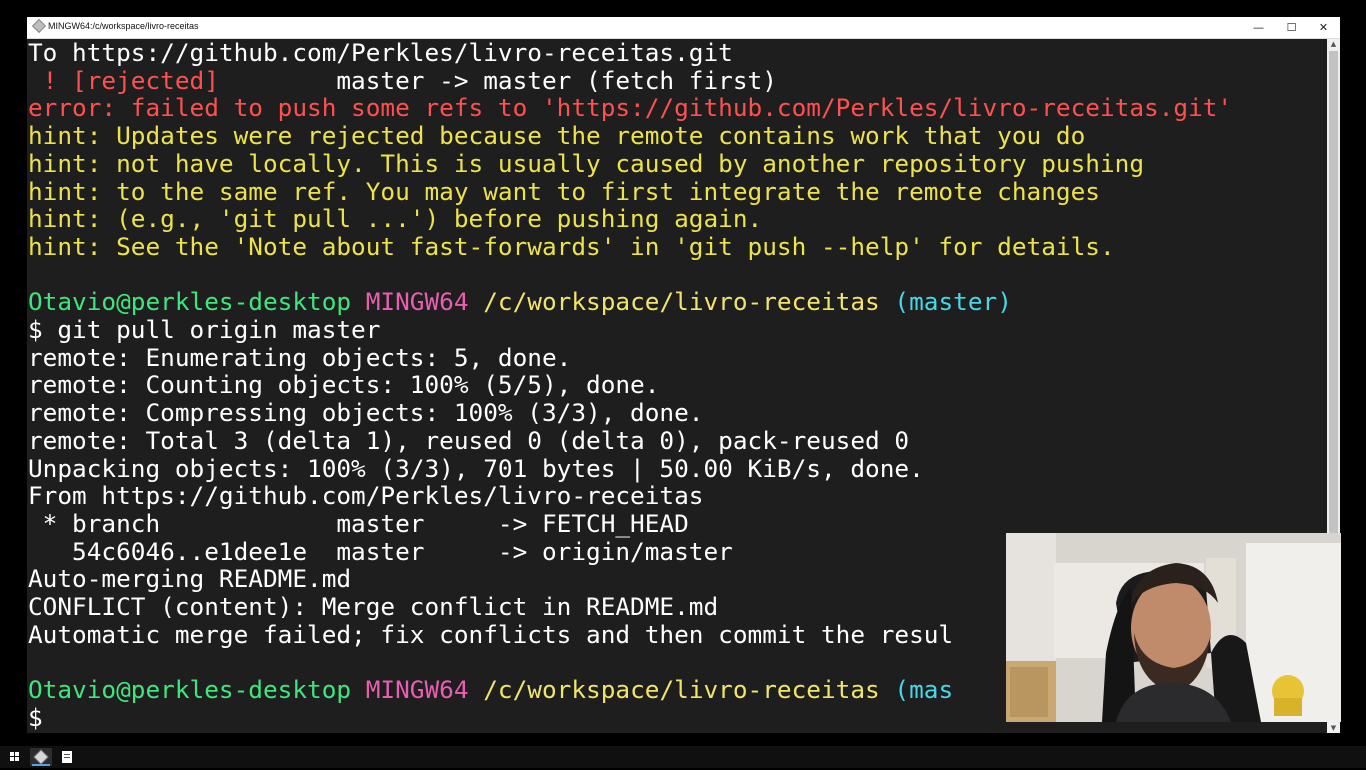 The height and width of the screenshot is (770, 1366). Describe the element at coordinates (67, 757) in the screenshot. I see `notepad-taskbar-icon` at that location.